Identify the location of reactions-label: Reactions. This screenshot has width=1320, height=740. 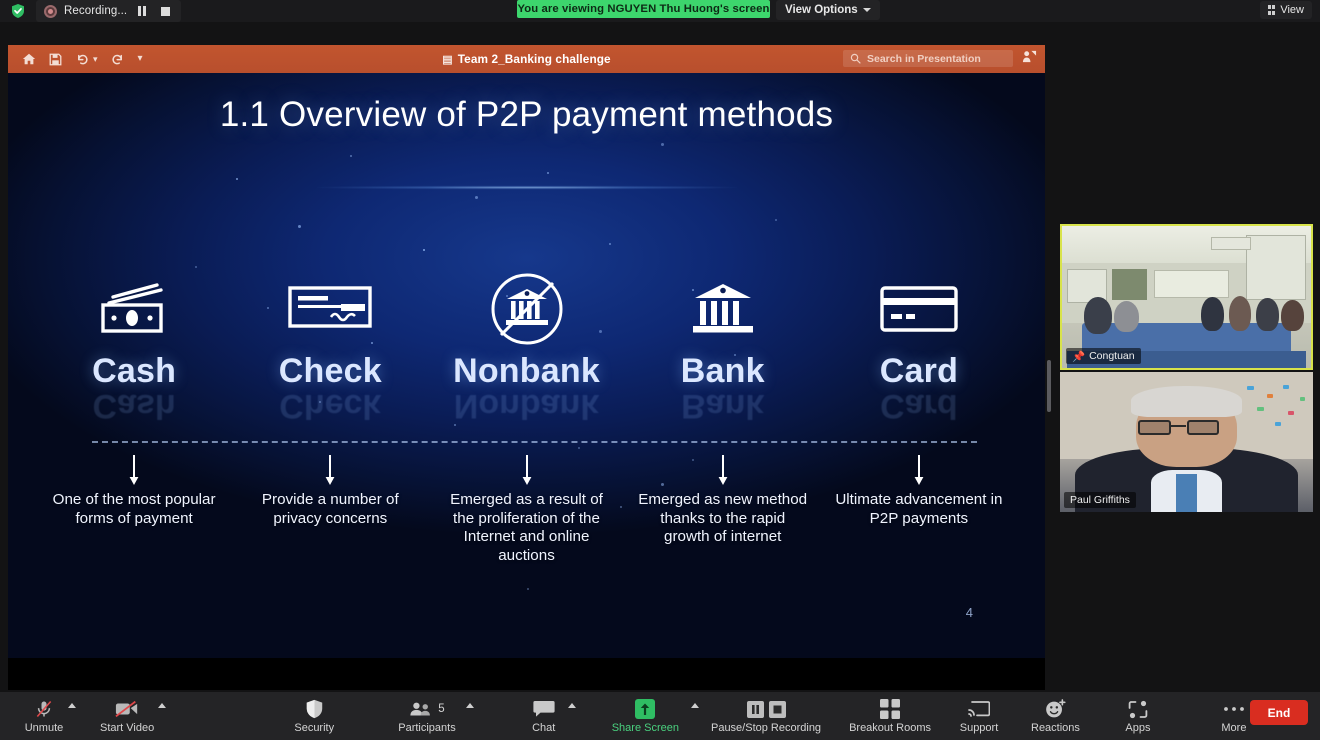
(1055, 728).